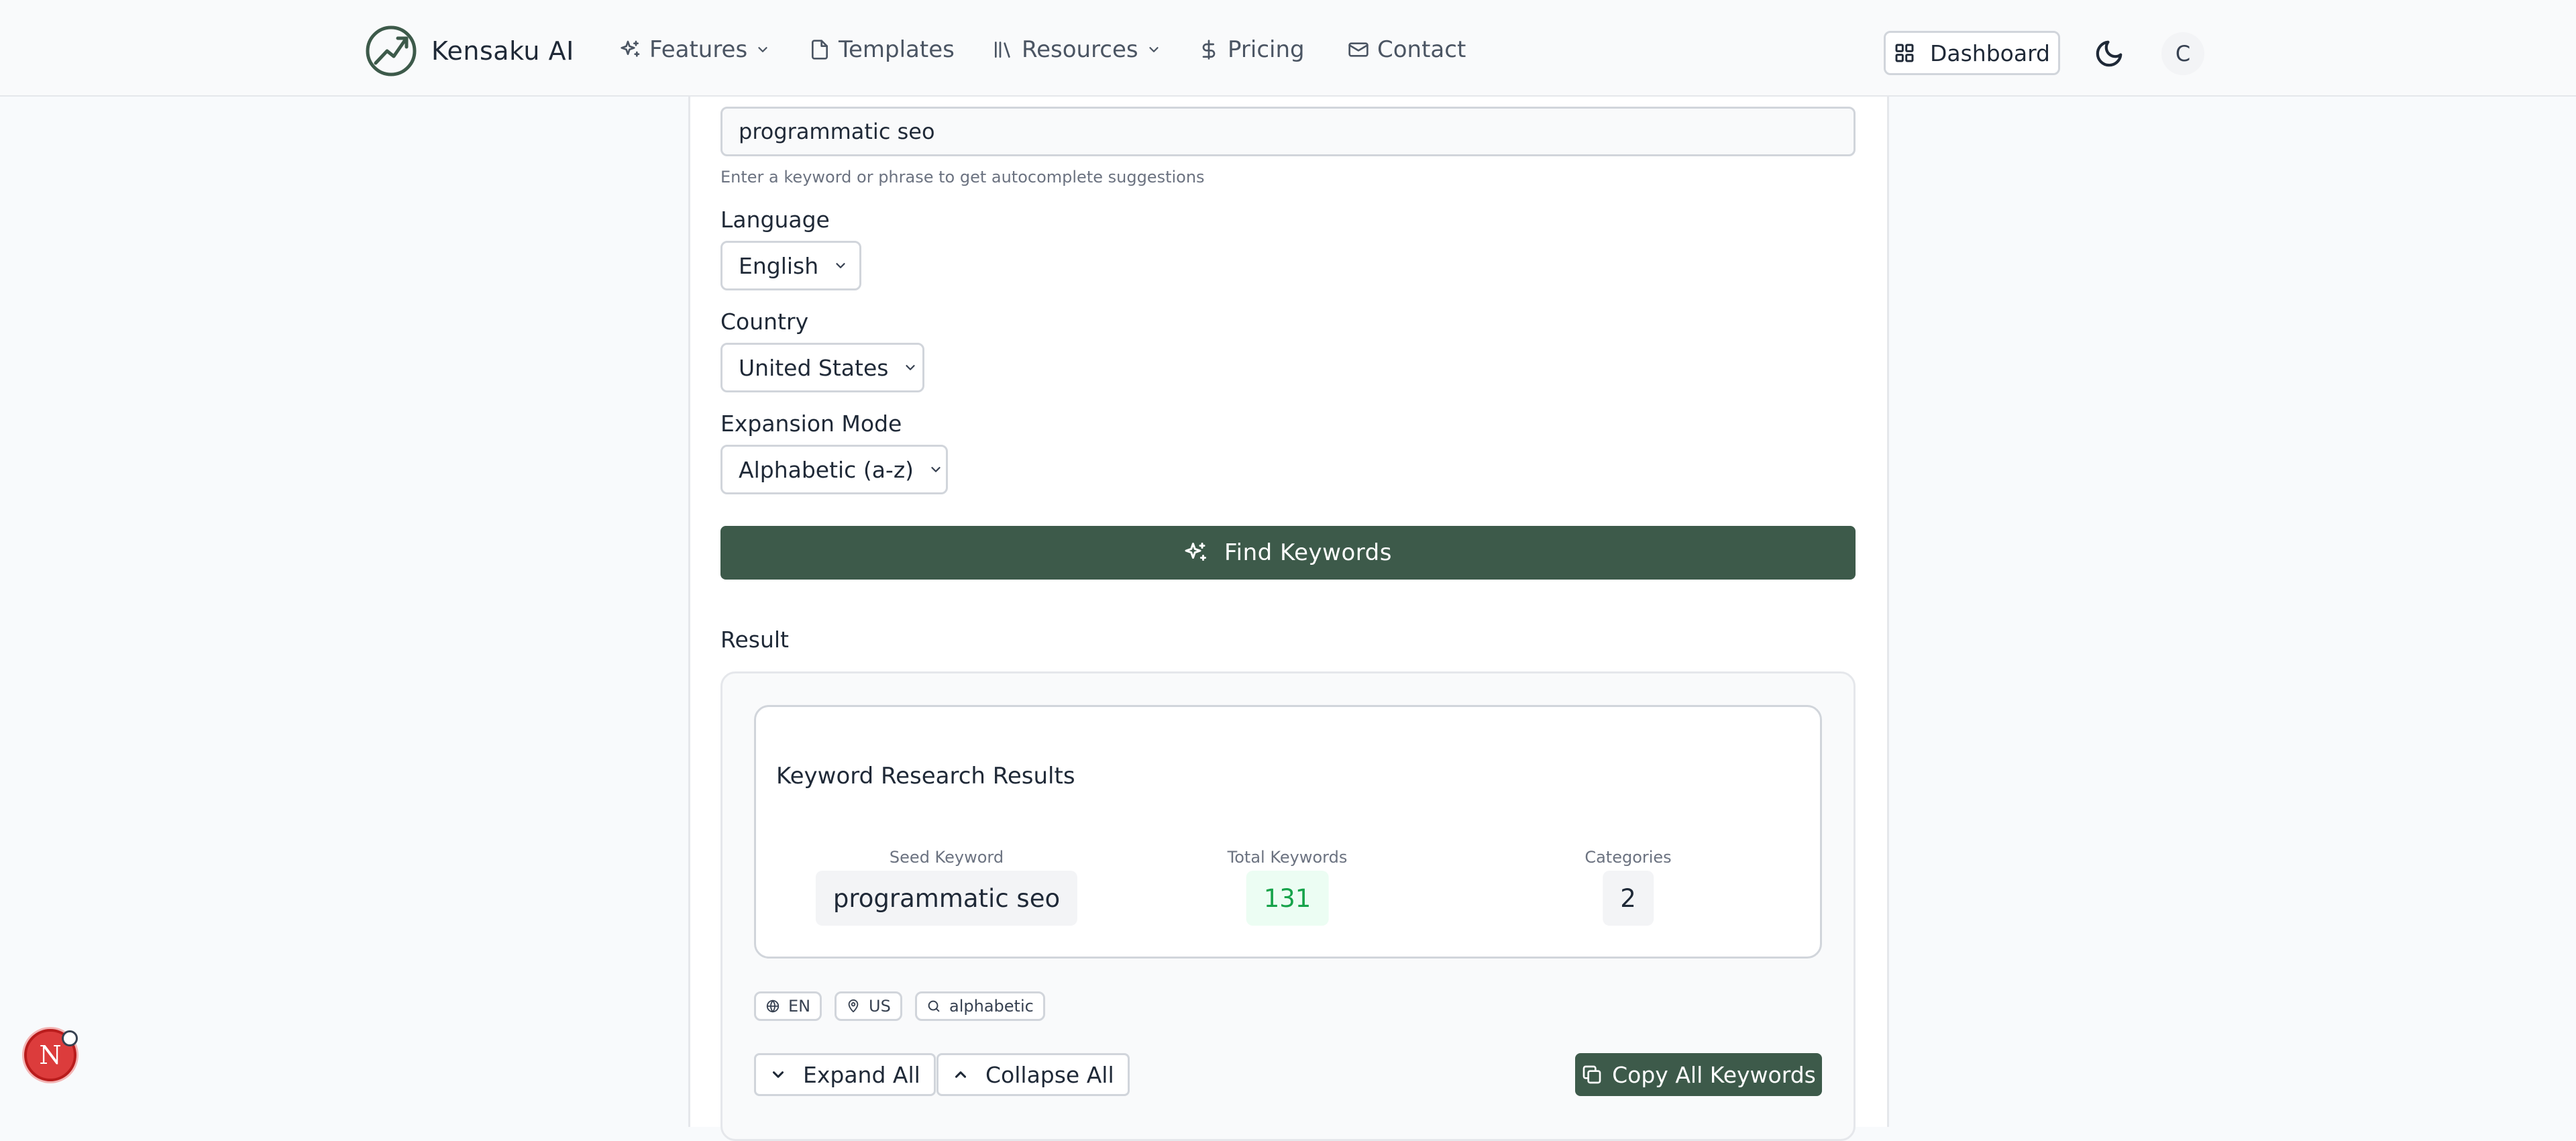 This screenshot has height=1141, width=2576. I want to click on total-keywords-value: 131, so click(1287, 899).